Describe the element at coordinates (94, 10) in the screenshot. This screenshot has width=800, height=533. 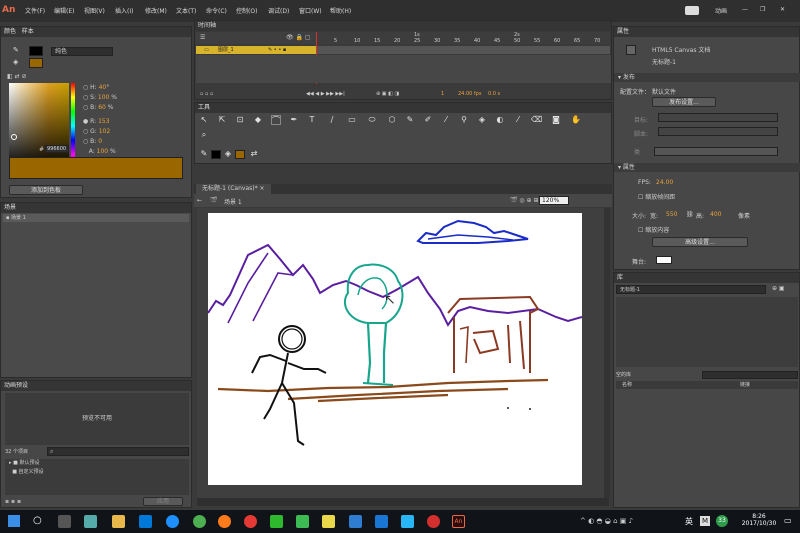
I see `menu-view: 视图(V)` at that location.